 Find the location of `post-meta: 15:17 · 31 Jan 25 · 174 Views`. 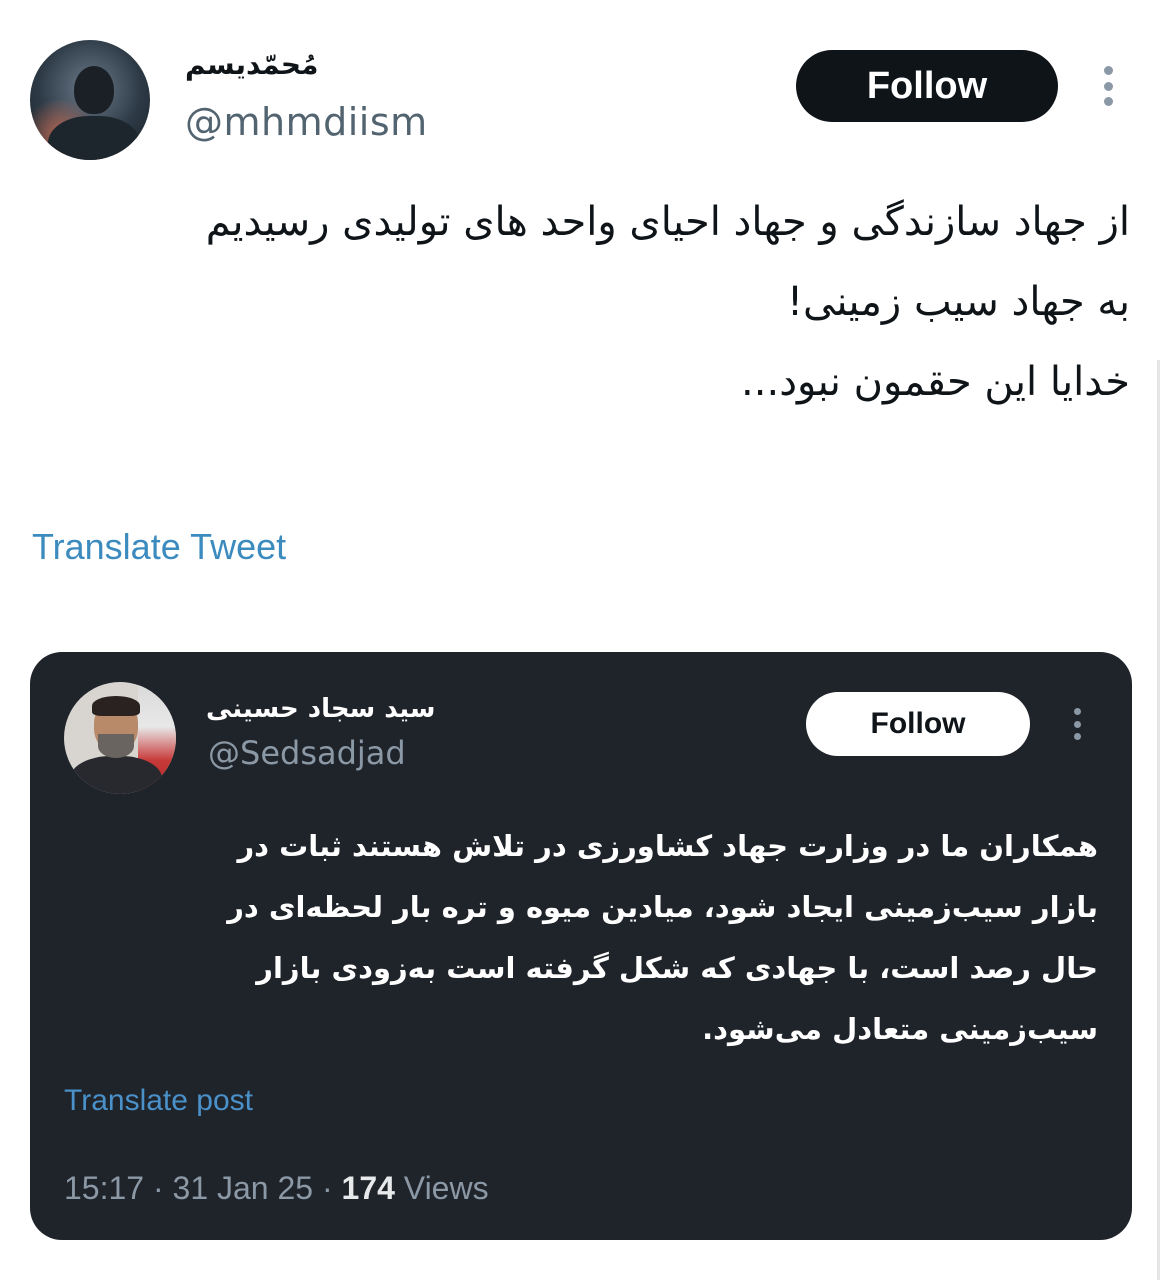

post-meta: 15:17 · 31 Jan 25 · 174 Views is located at coordinates (276, 1188).